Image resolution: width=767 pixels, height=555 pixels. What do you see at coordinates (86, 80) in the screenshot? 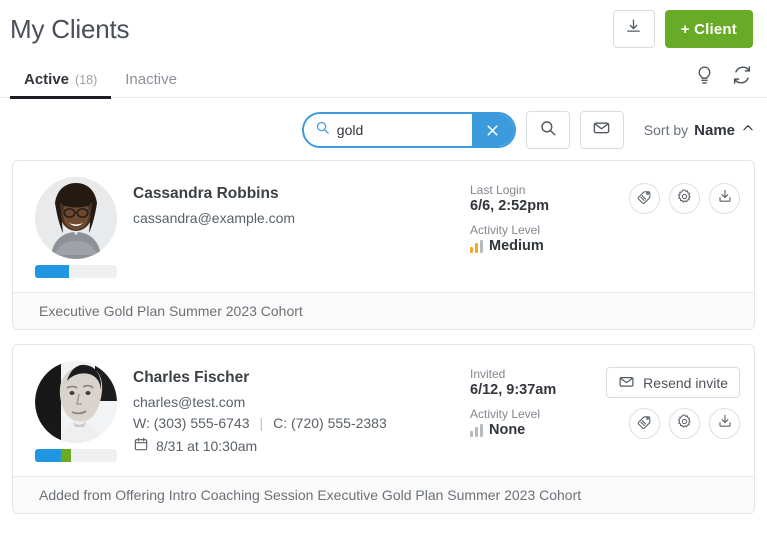
I see `tab-active-count: (18)` at bounding box center [86, 80].